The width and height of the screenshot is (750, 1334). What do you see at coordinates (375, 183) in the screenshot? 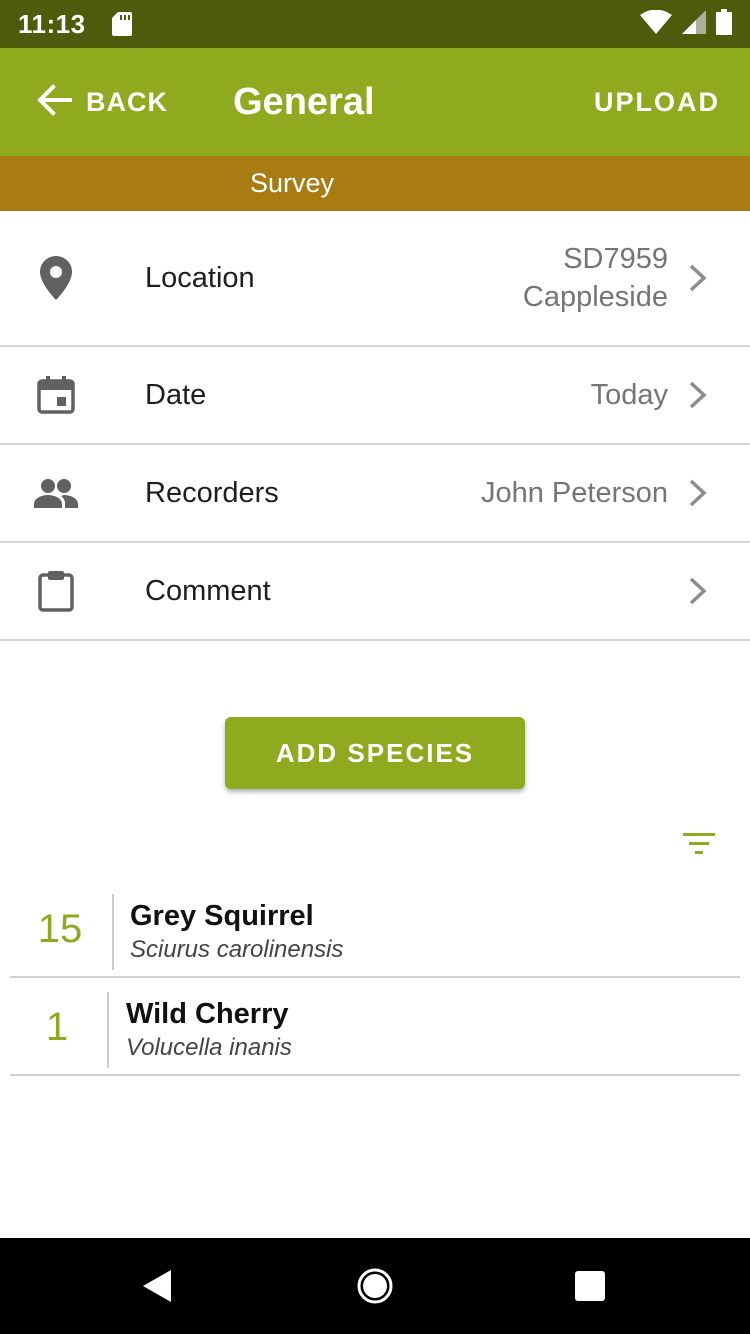
I see `survey-subheader: Survey` at bounding box center [375, 183].